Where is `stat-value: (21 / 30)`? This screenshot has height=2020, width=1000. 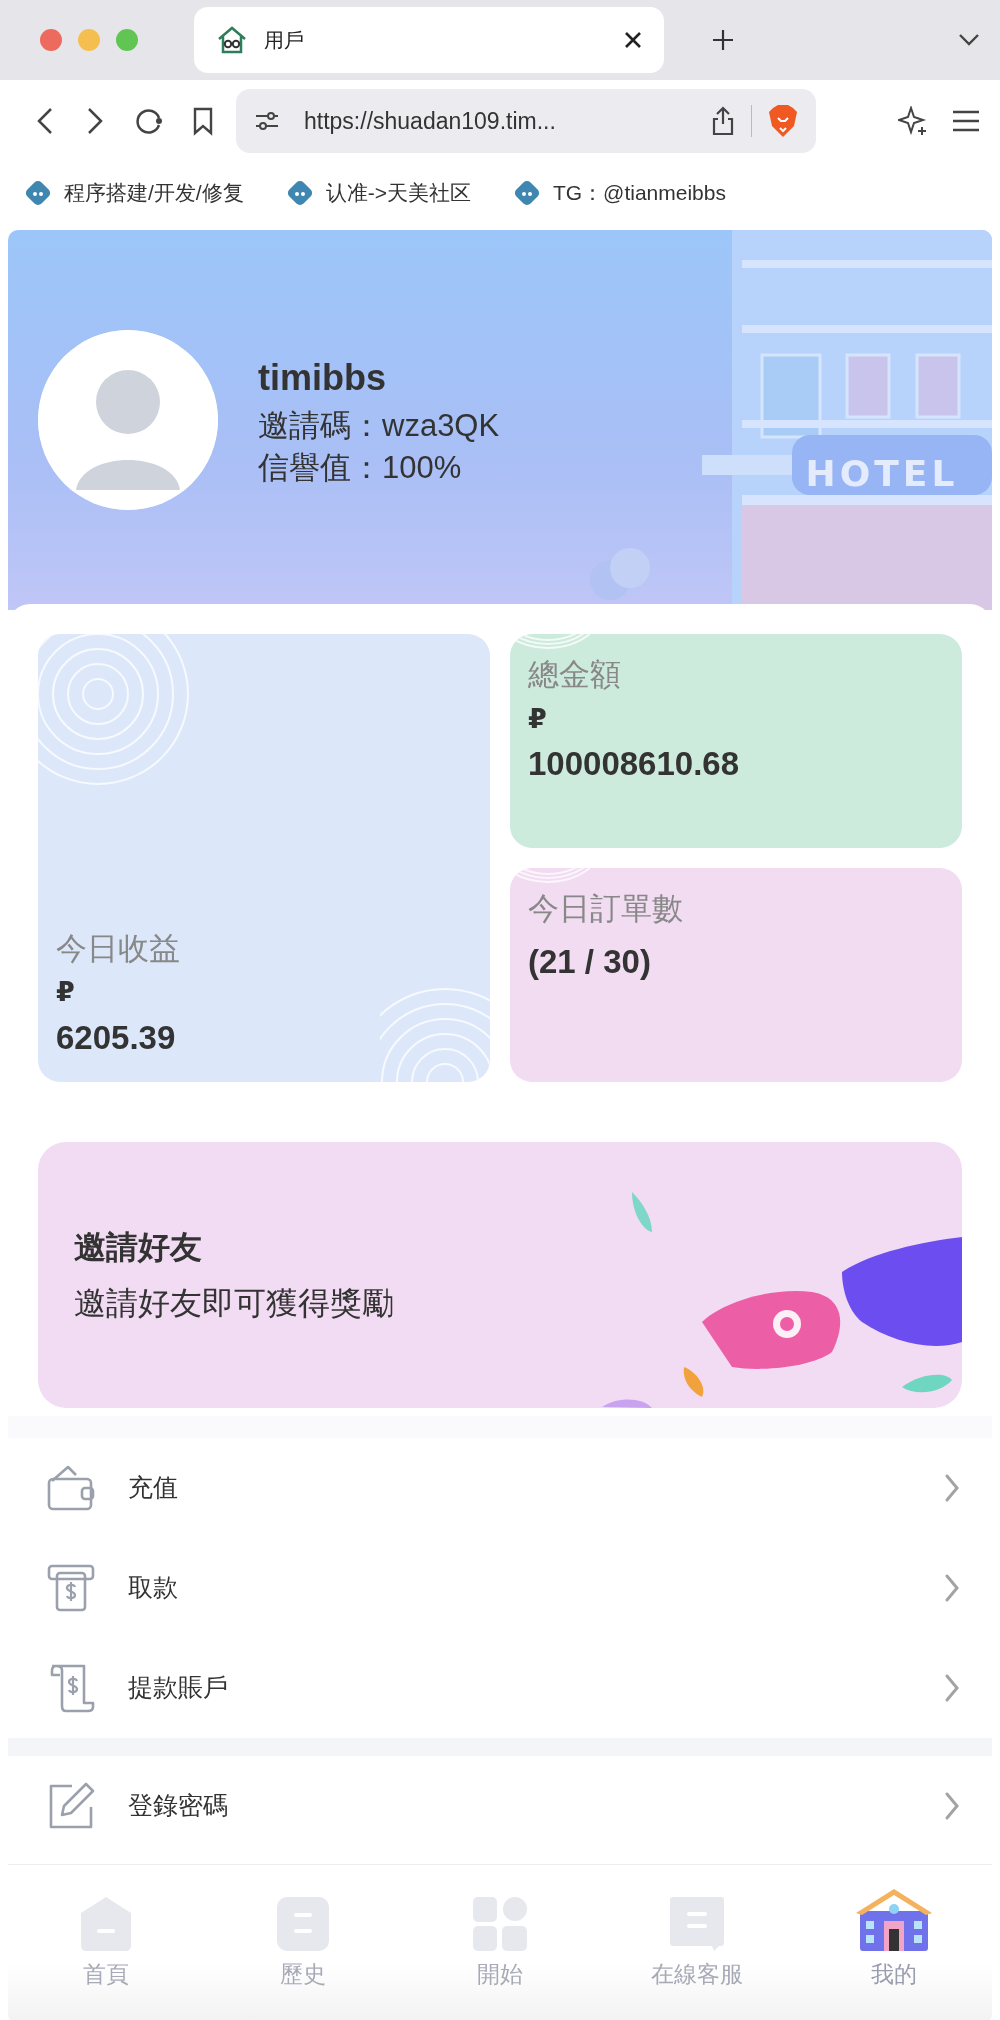 stat-value: (21 / 30) is located at coordinates (590, 961).